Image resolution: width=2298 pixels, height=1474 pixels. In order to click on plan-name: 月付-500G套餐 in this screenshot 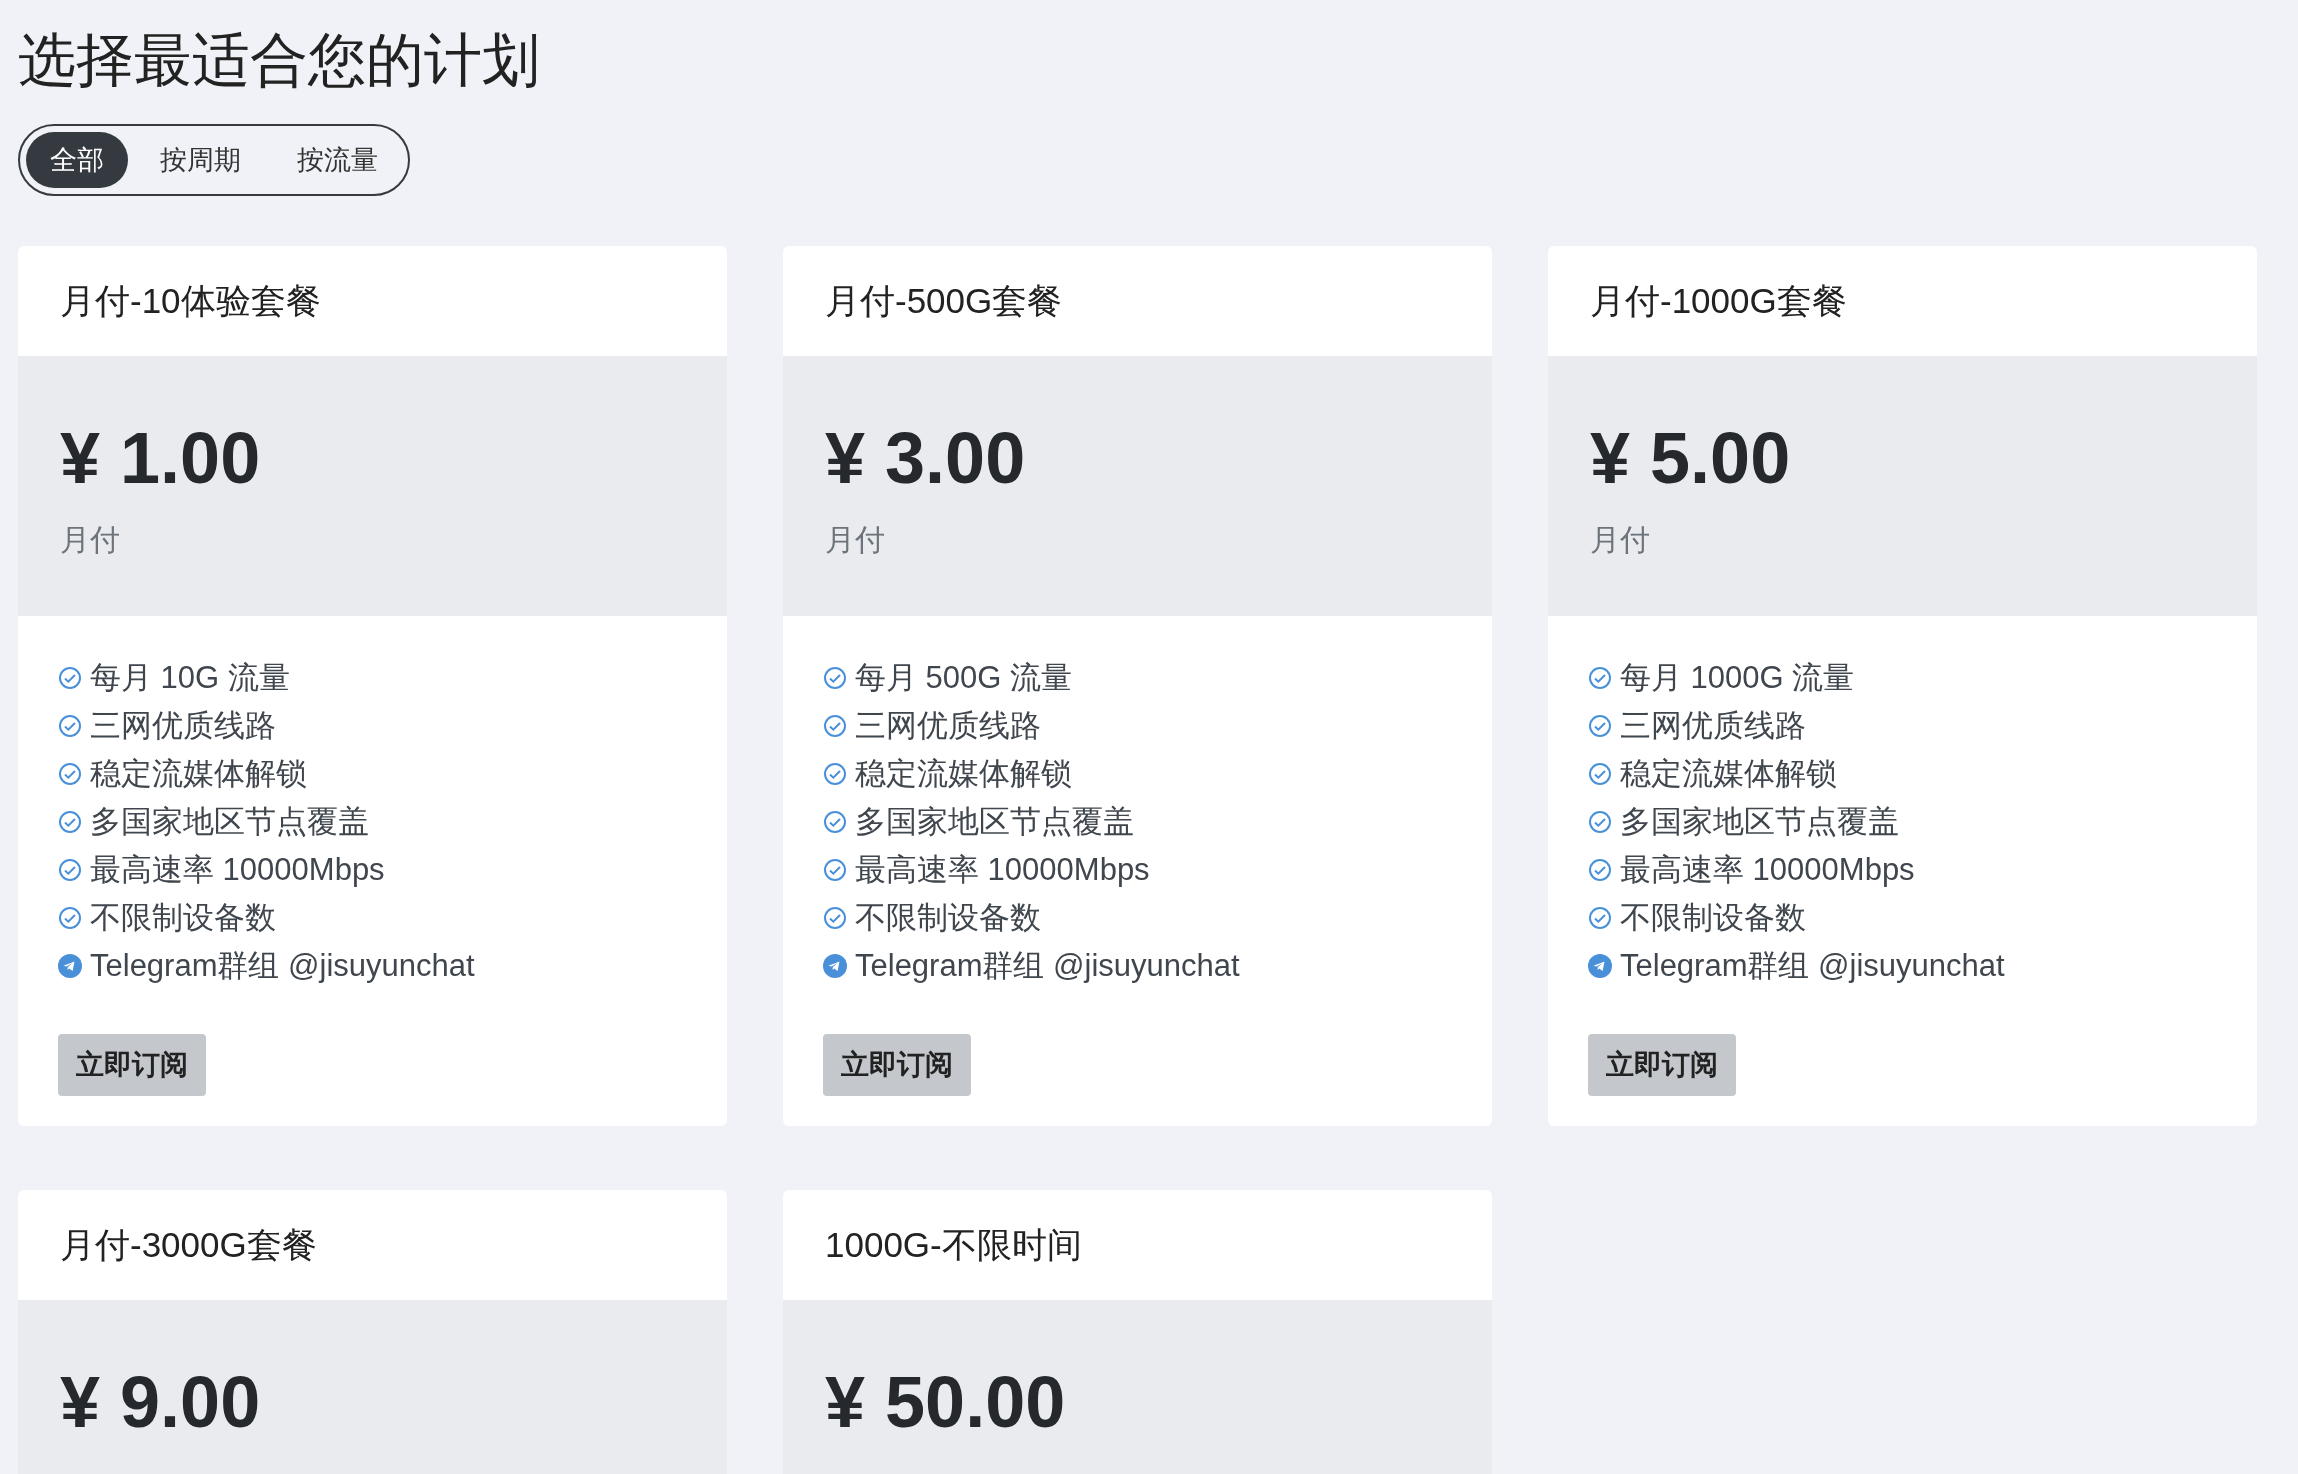, I will do `click(944, 300)`.